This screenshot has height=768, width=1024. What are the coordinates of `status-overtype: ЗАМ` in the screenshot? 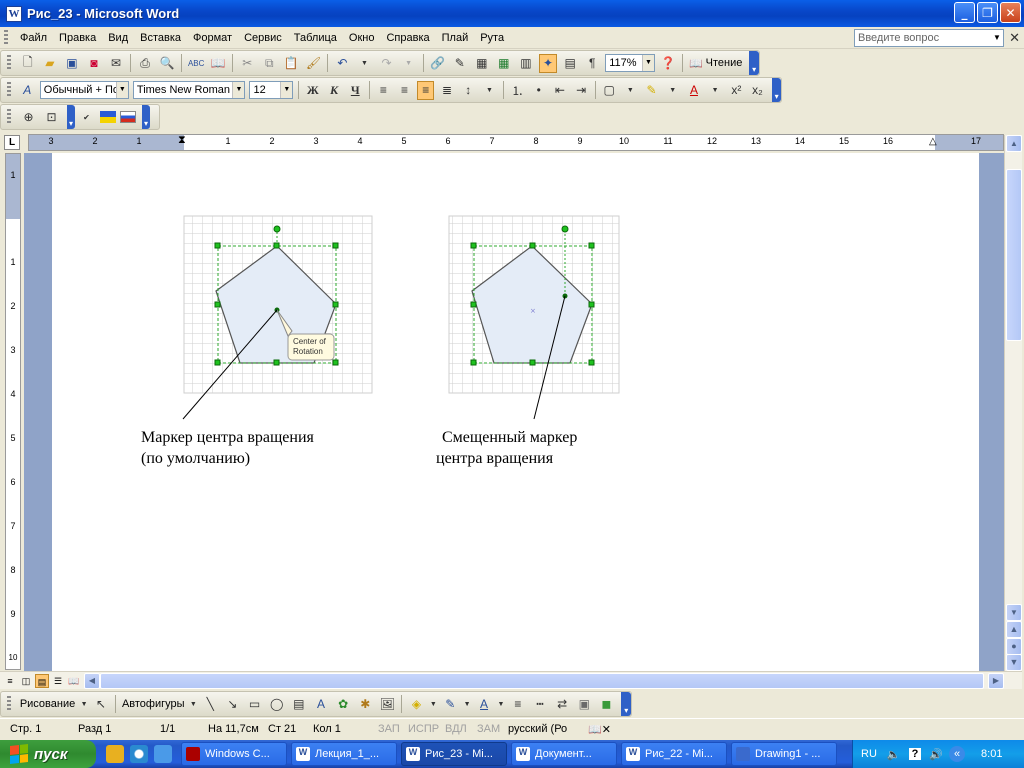 It's located at (488, 729).